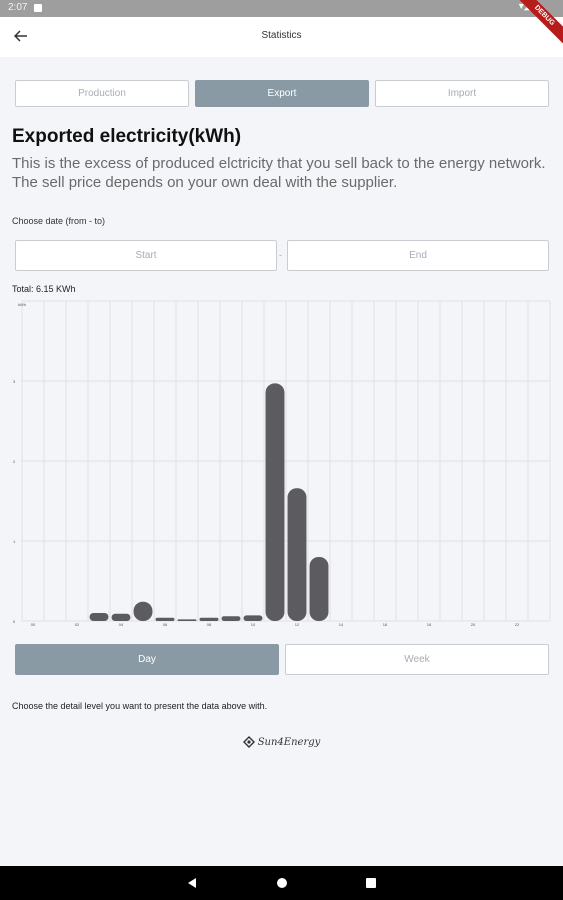 This screenshot has height=900, width=563. I want to click on date-range-label: Choose date (from - to), so click(59, 221).